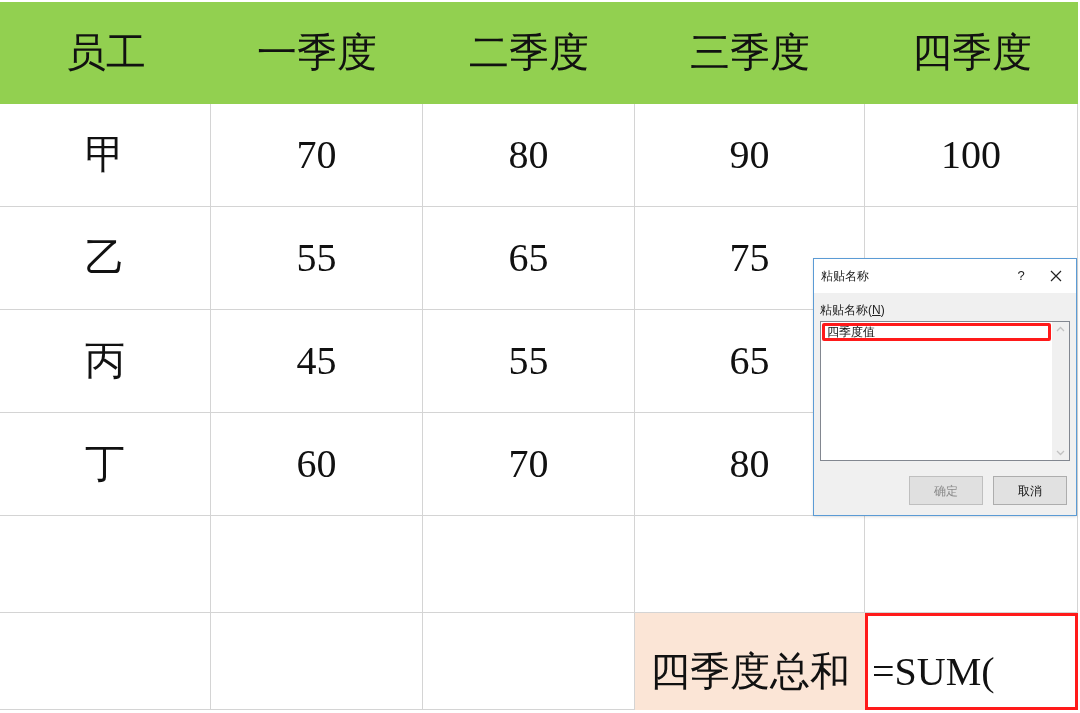 This screenshot has height=713, width=1080. Describe the element at coordinates (1060, 329) in the screenshot. I see `chevron-up-icon` at that location.